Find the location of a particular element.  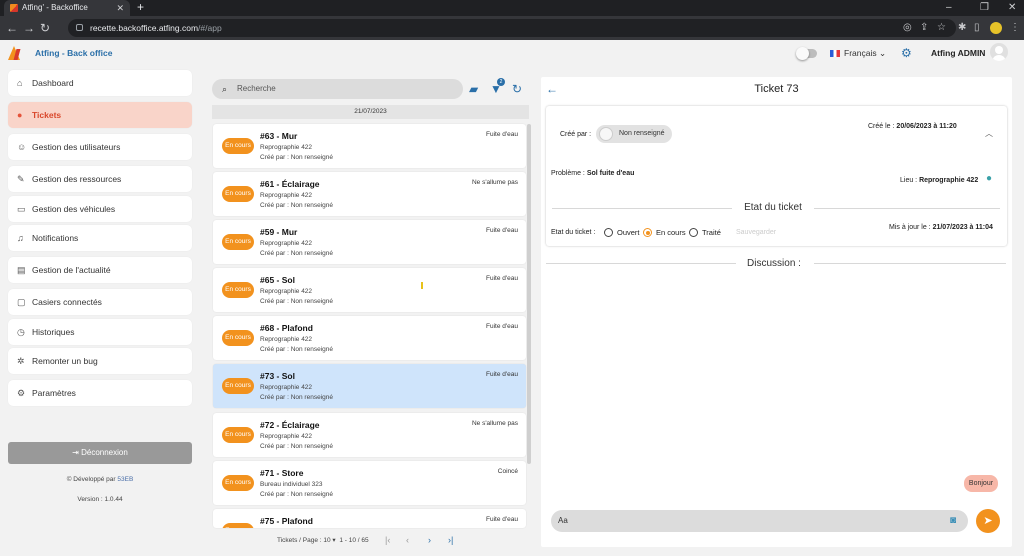

app-version: Version : 1.0.44 is located at coordinates (100, 499).